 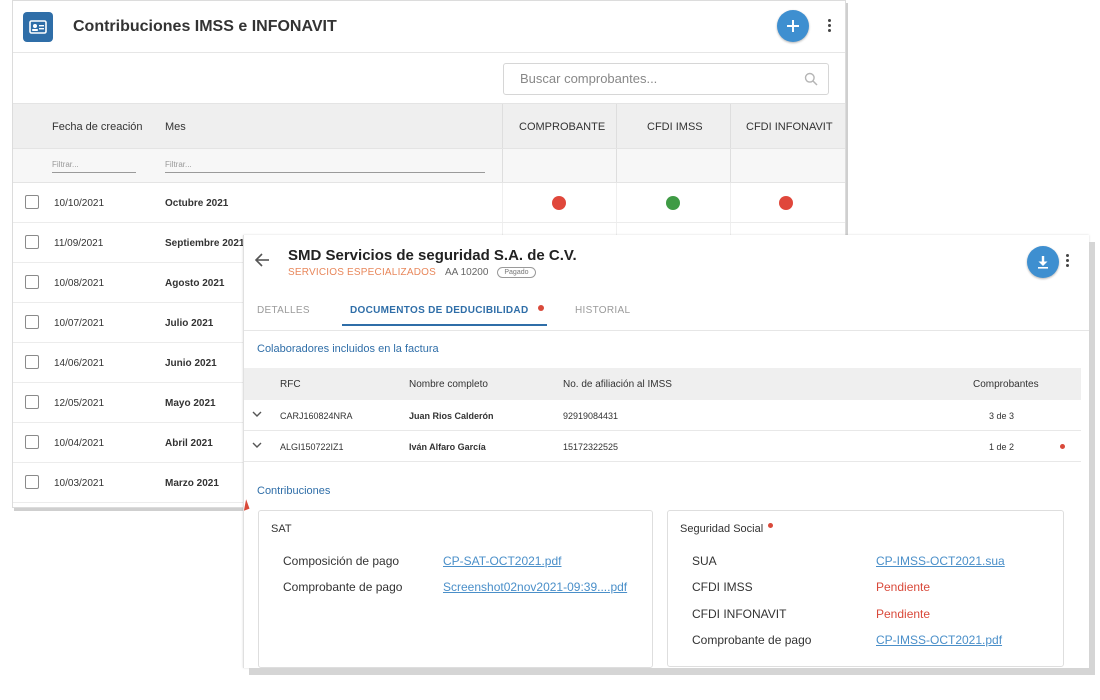 What do you see at coordinates (655, 78) in the screenshot?
I see `search-input` at bounding box center [655, 78].